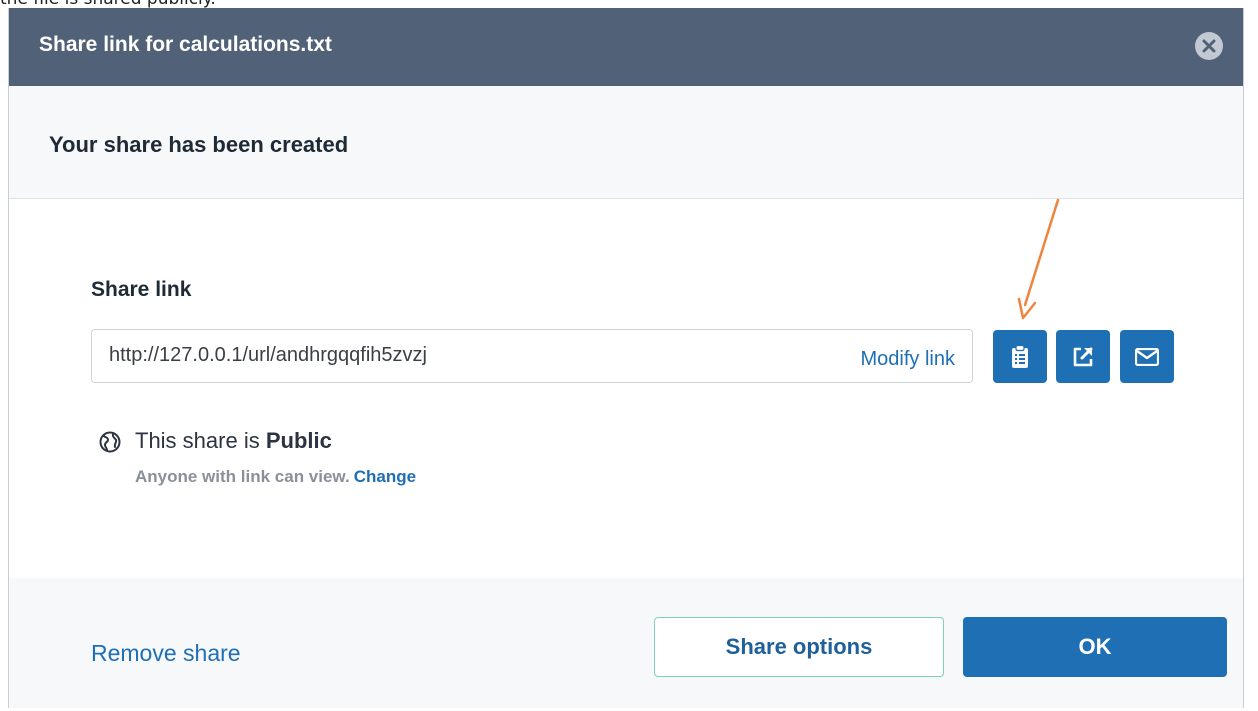 This screenshot has width=1258, height=711. I want to click on visibility-description: Anyone with link can view., so click(242, 476).